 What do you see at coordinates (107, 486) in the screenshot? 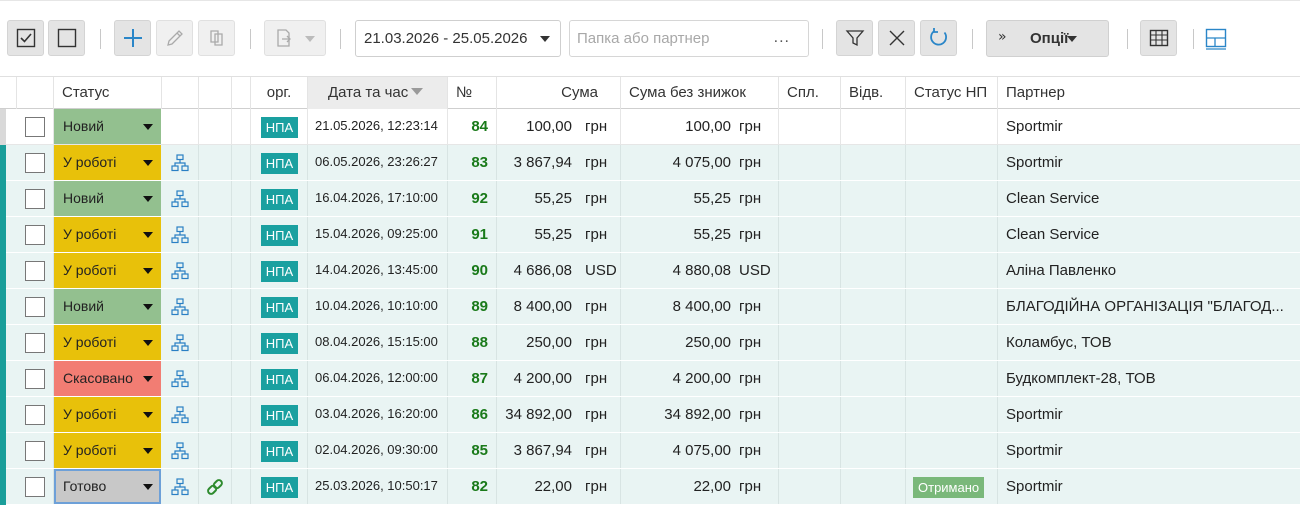
I see `status-dropdown: Готово` at bounding box center [107, 486].